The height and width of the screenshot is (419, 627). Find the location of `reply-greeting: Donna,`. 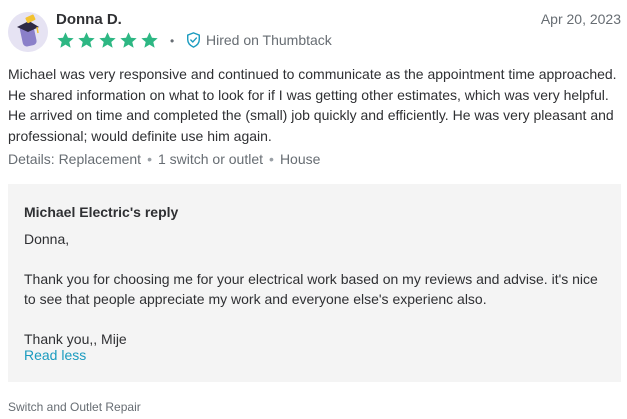

reply-greeting: Donna, is located at coordinates (47, 239).